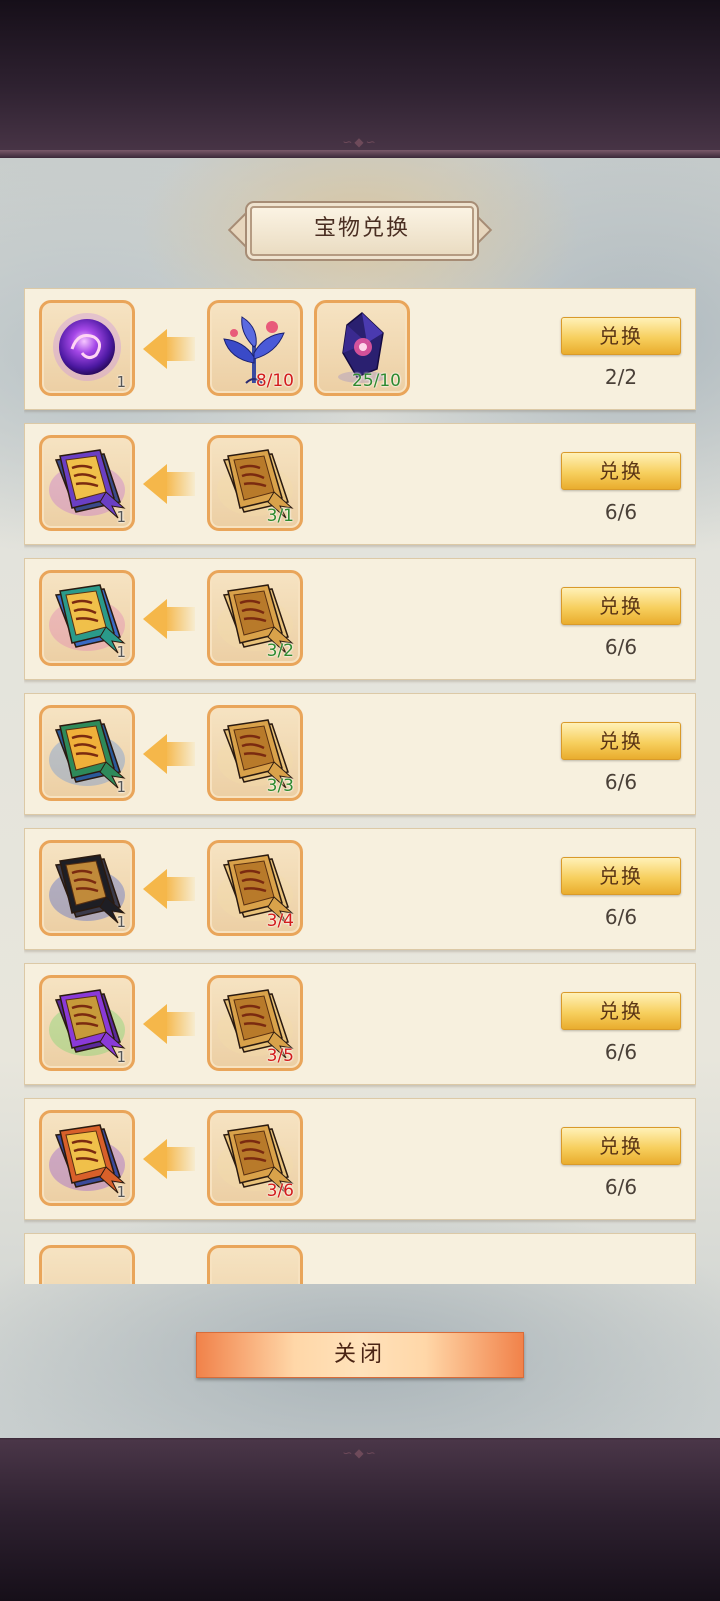 This screenshot has height=1601, width=720. I want to click on exchange-row: 1 3/1 兑换 6/6, so click(360, 484).